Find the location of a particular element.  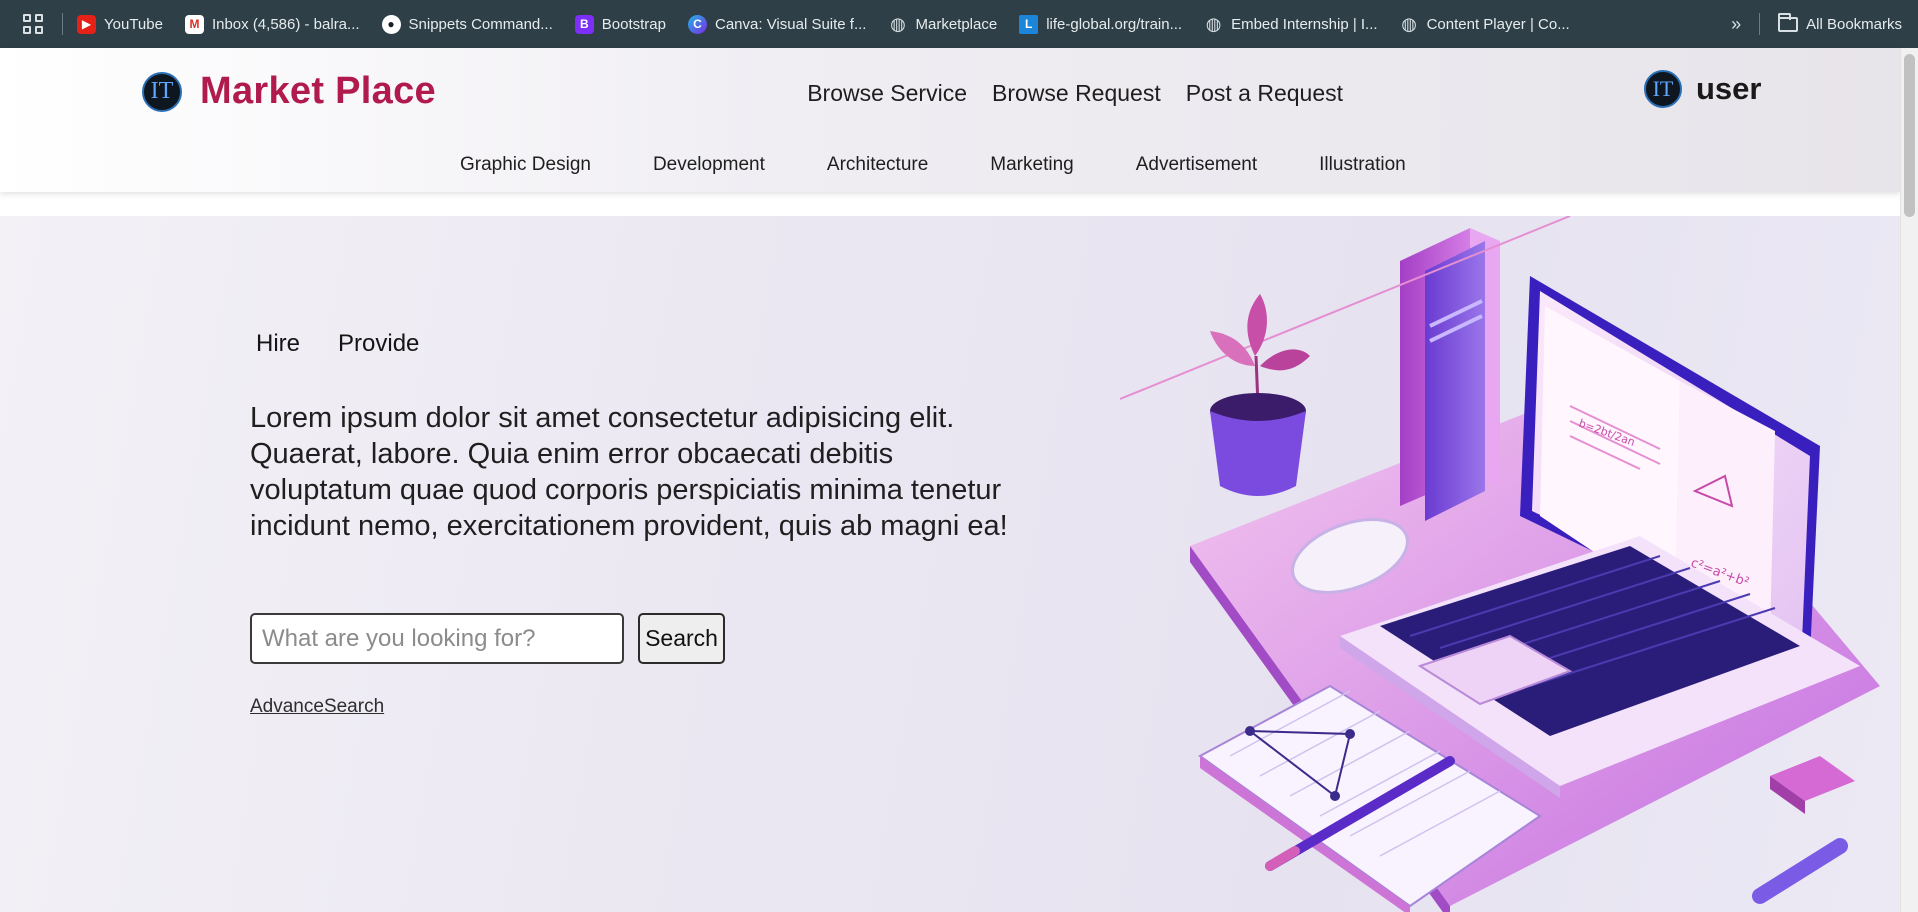

search-input is located at coordinates (437, 638).